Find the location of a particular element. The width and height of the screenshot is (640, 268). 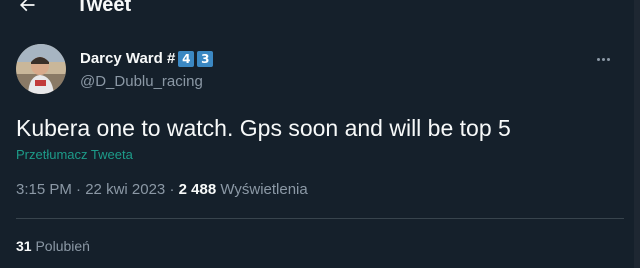

keycap-badge: 4 is located at coordinates (186, 59).